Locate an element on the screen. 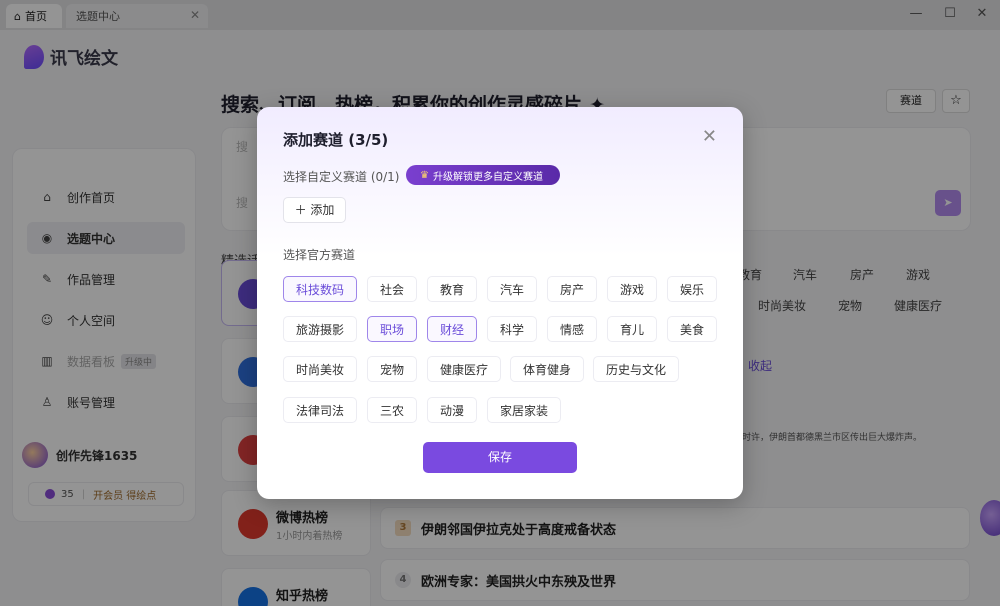 The width and height of the screenshot is (1000, 606). track-chip: 时尚美妆 is located at coordinates (320, 369).